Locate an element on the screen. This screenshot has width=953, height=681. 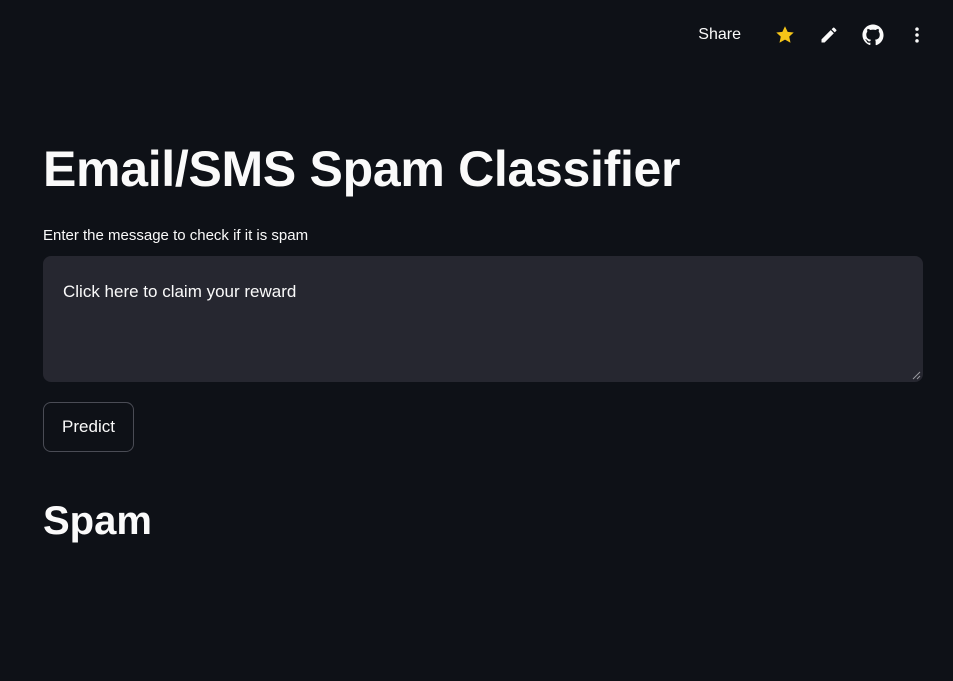
more-vertical-icon is located at coordinates (917, 35).